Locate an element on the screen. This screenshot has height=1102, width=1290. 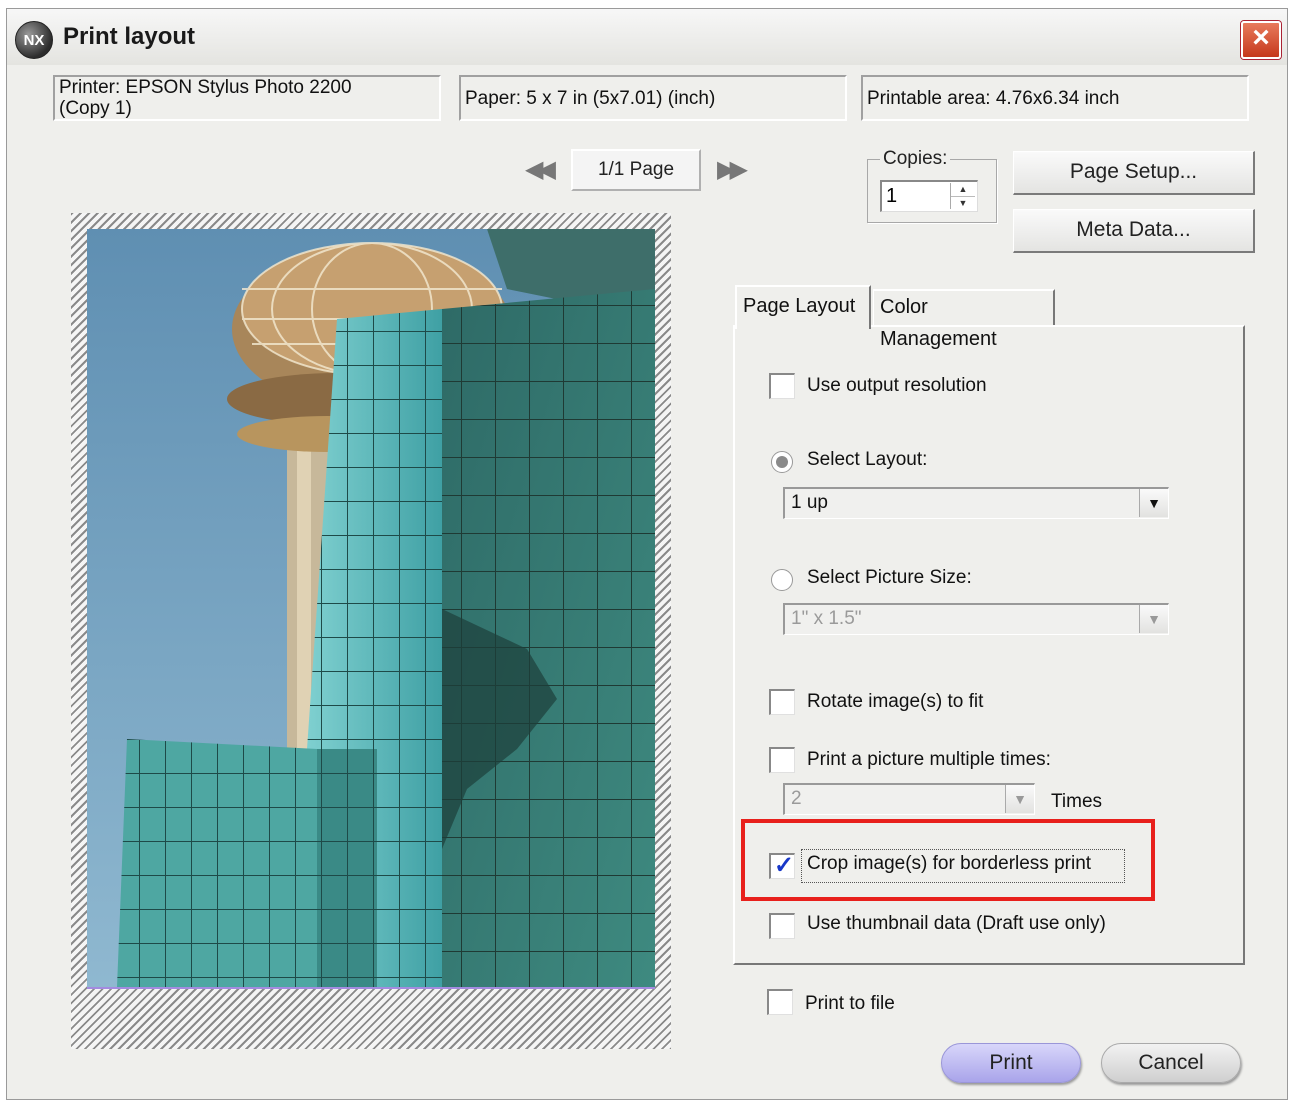
print-to-file-label: Print to file is located at coordinates (850, 1003).